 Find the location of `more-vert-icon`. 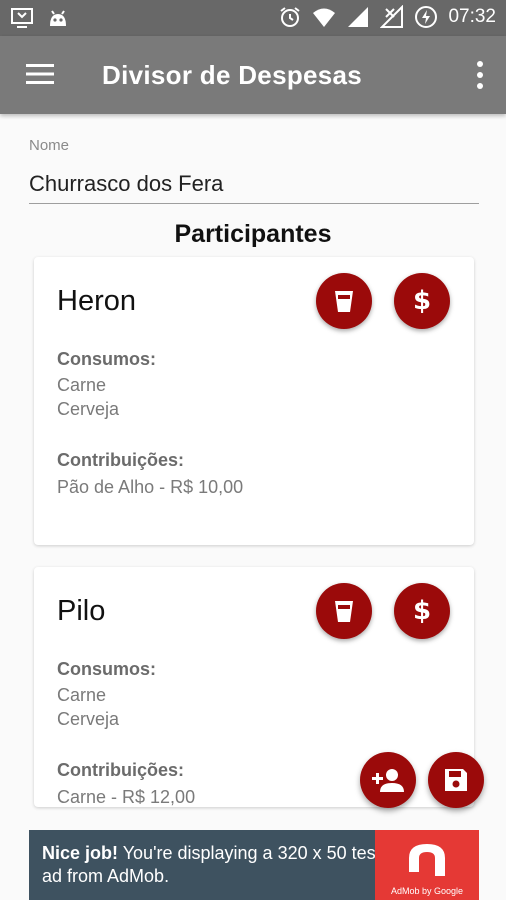

more-vert-icon is located at coordinates (480, 75).